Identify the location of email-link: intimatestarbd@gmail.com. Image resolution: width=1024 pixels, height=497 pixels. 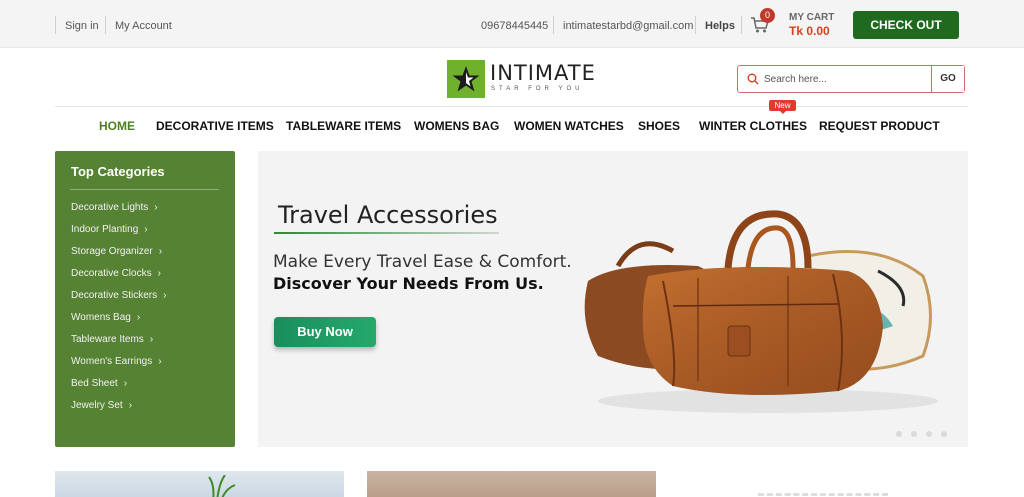
(628, 26).